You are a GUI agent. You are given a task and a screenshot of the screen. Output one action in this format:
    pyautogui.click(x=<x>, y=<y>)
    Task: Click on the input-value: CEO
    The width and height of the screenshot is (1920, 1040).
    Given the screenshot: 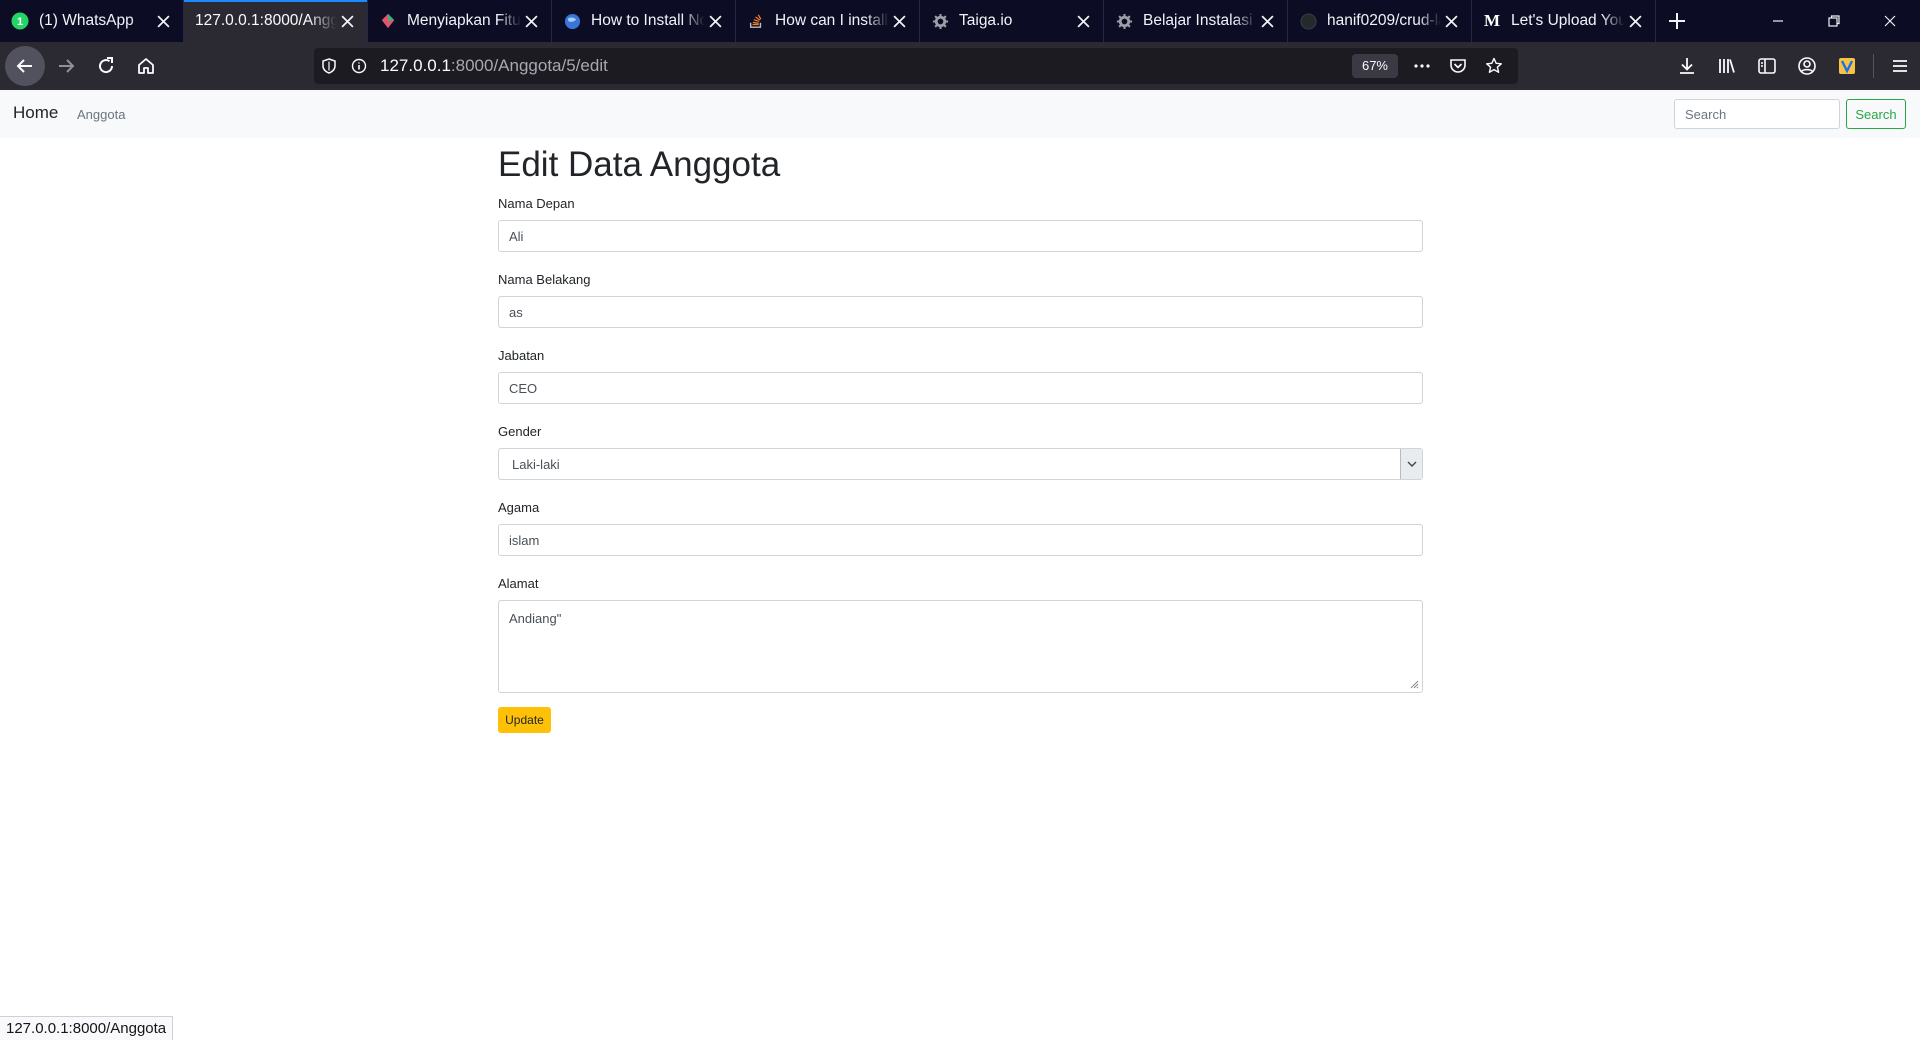 What is the action you would take?
    pyautogui.click(x=523, y=388)
    